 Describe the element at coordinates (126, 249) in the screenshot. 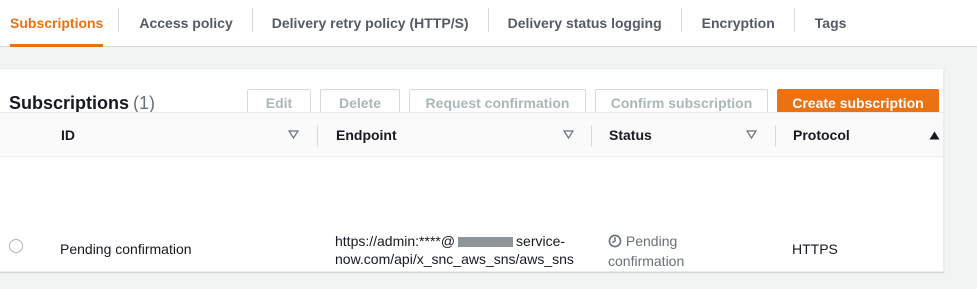

I see `cell-id: Pending confirmation` at that location.